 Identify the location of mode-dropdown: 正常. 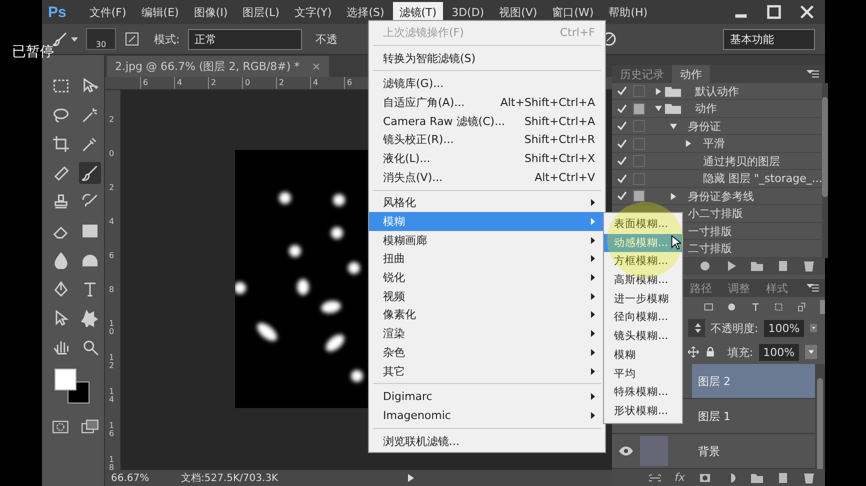
(245, 39).